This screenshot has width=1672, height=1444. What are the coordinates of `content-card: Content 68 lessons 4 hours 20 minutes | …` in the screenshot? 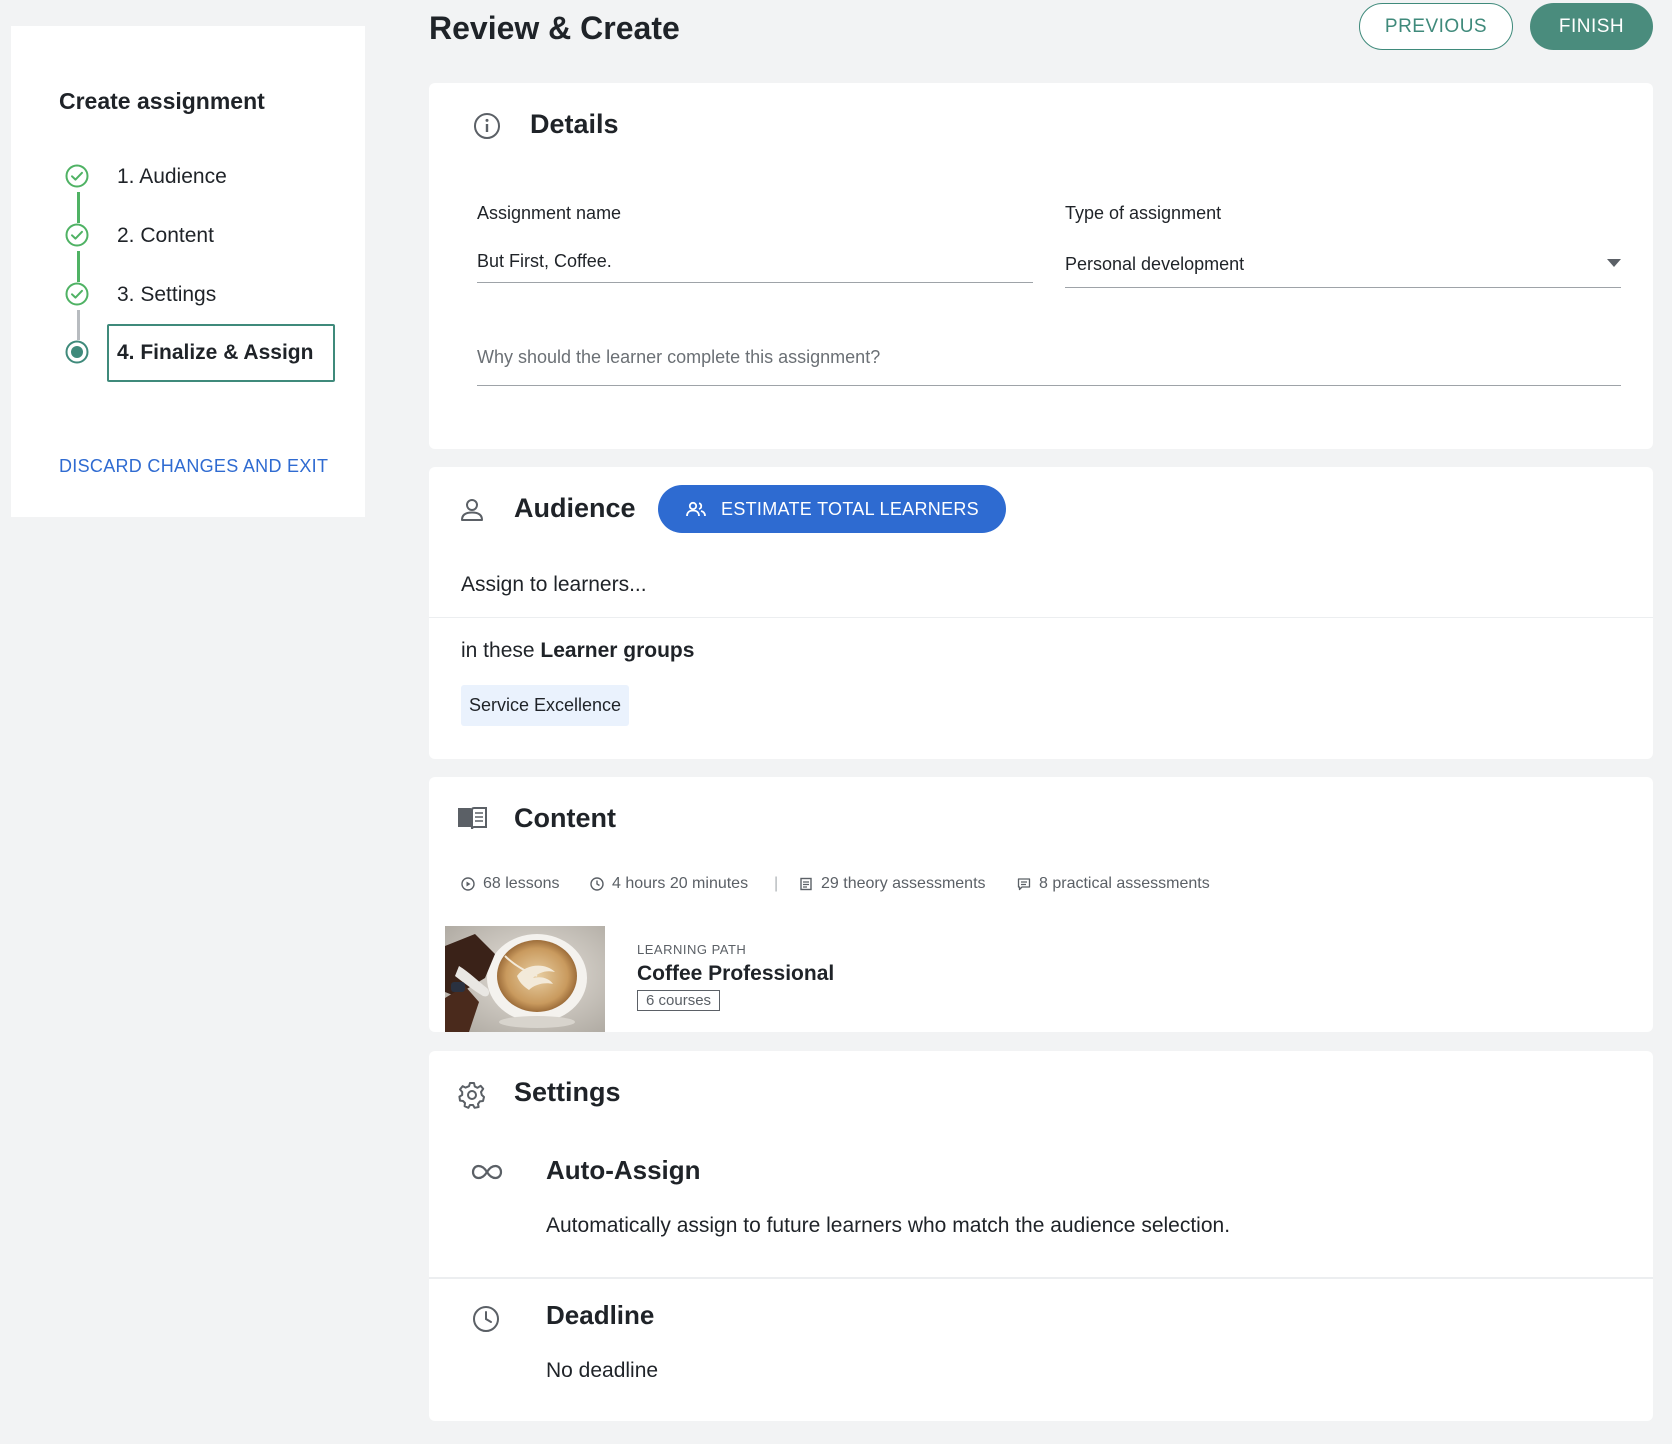 It's located at (1041, 904).